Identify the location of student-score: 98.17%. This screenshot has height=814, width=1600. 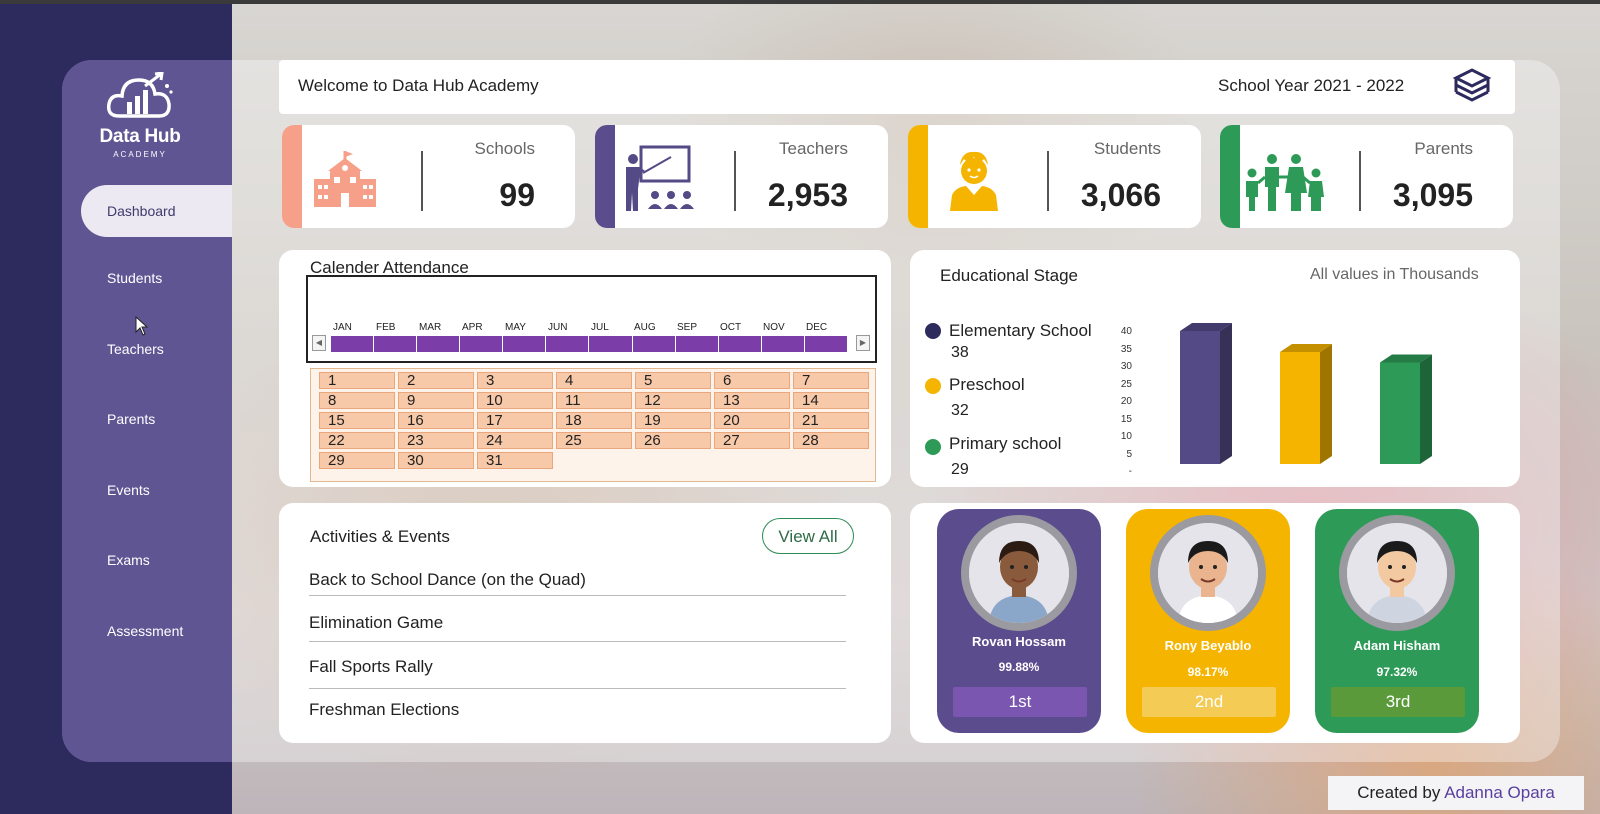
(1208, 672).